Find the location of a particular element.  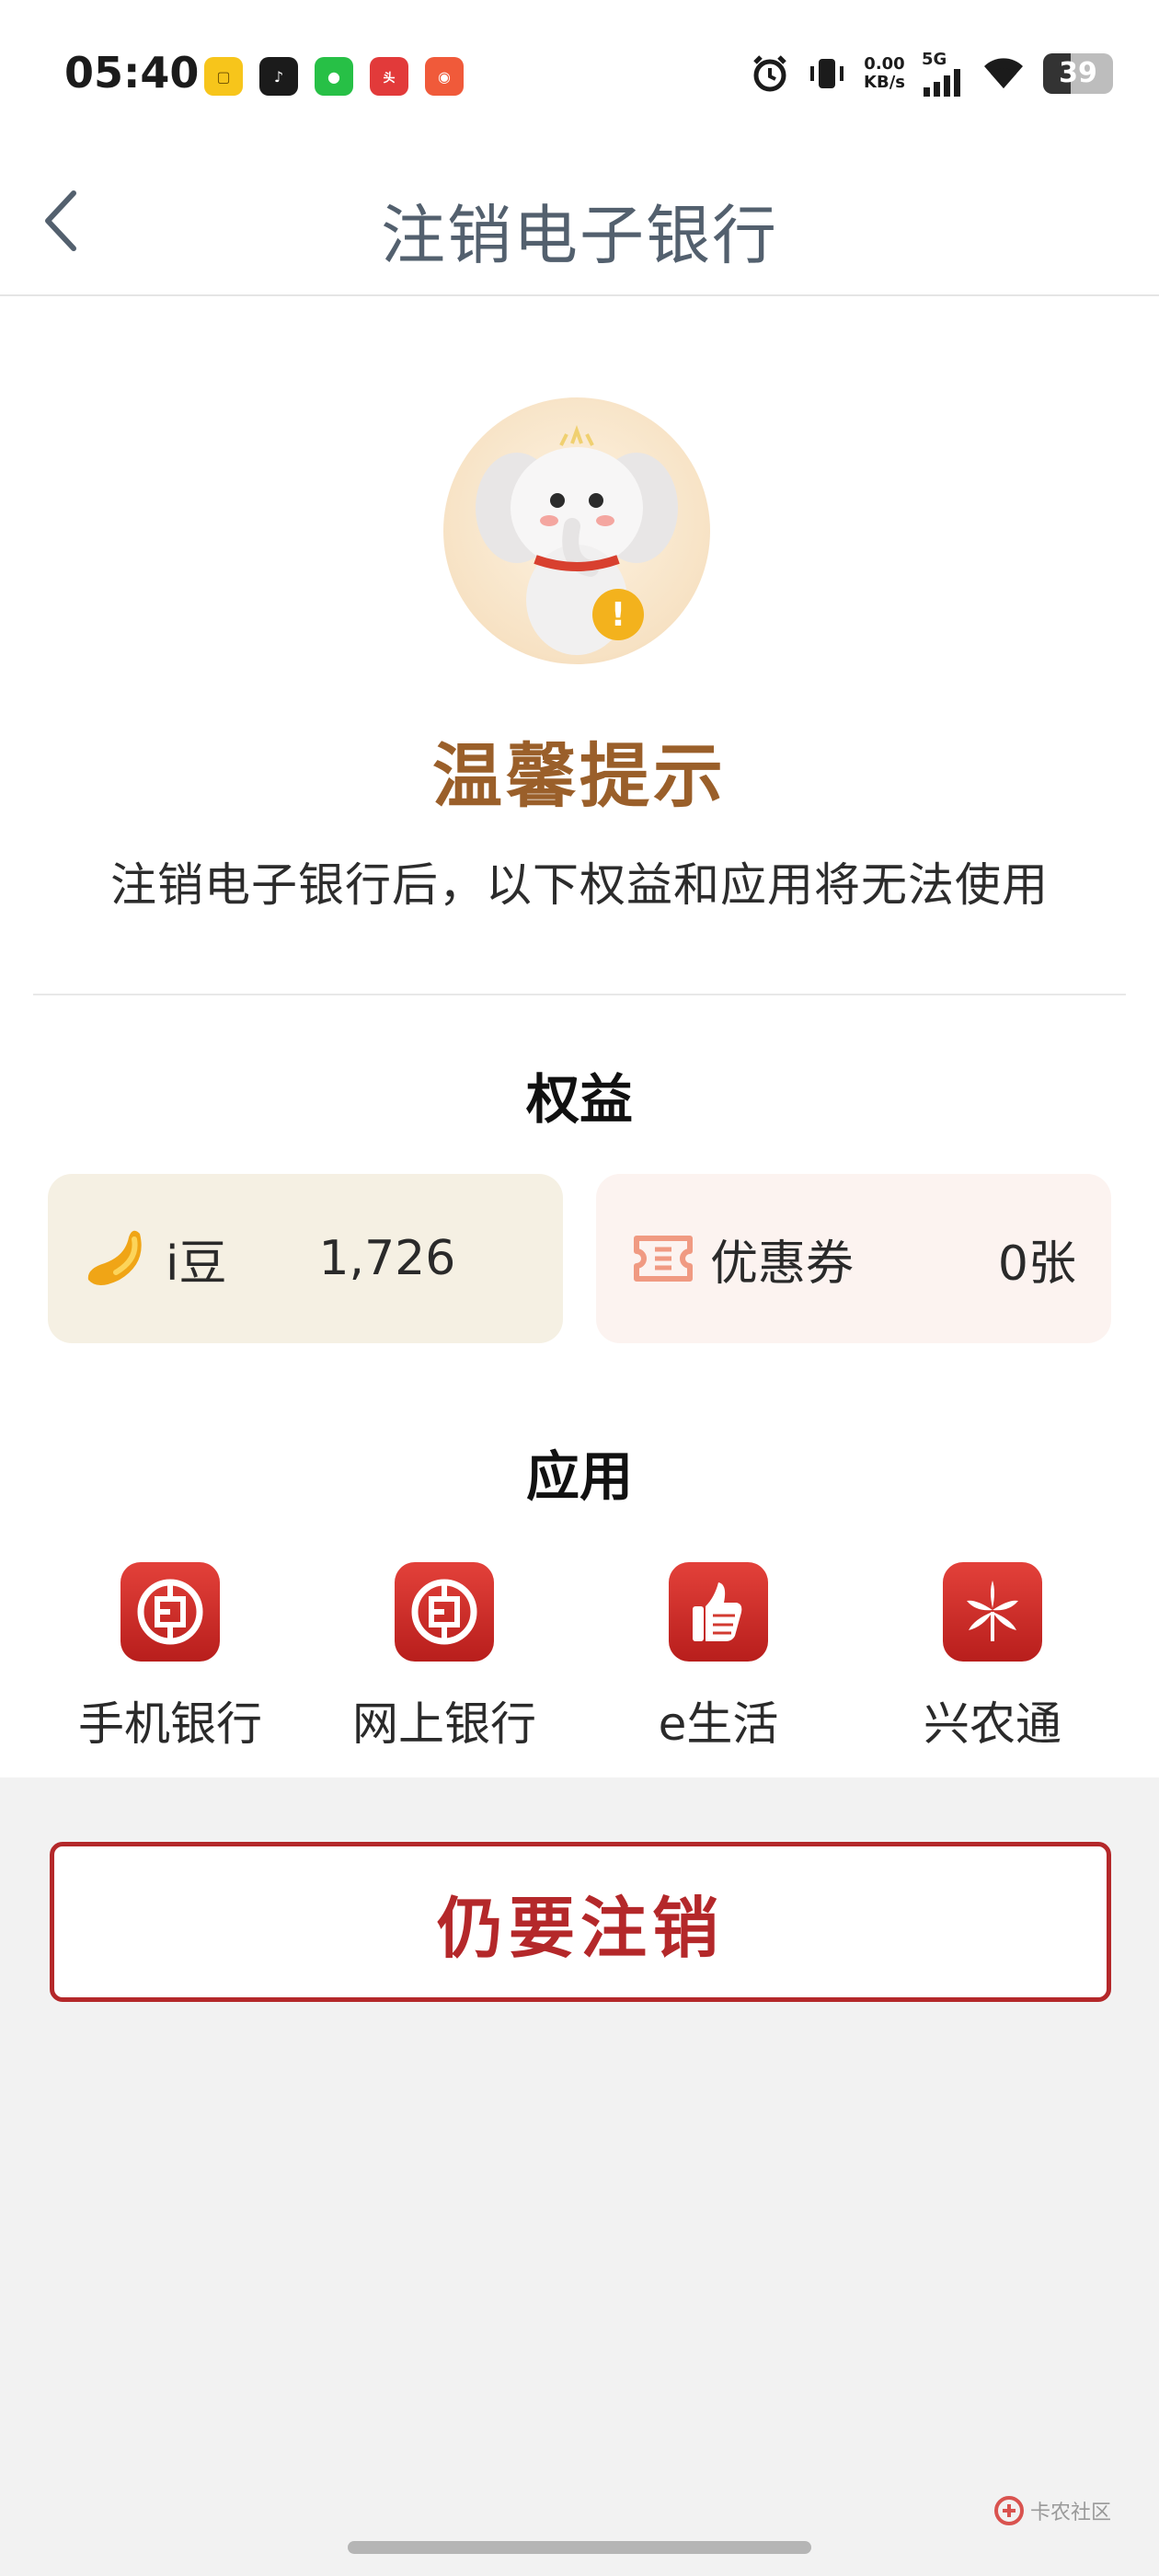

signal-icon is located at coordinates (942, 83).